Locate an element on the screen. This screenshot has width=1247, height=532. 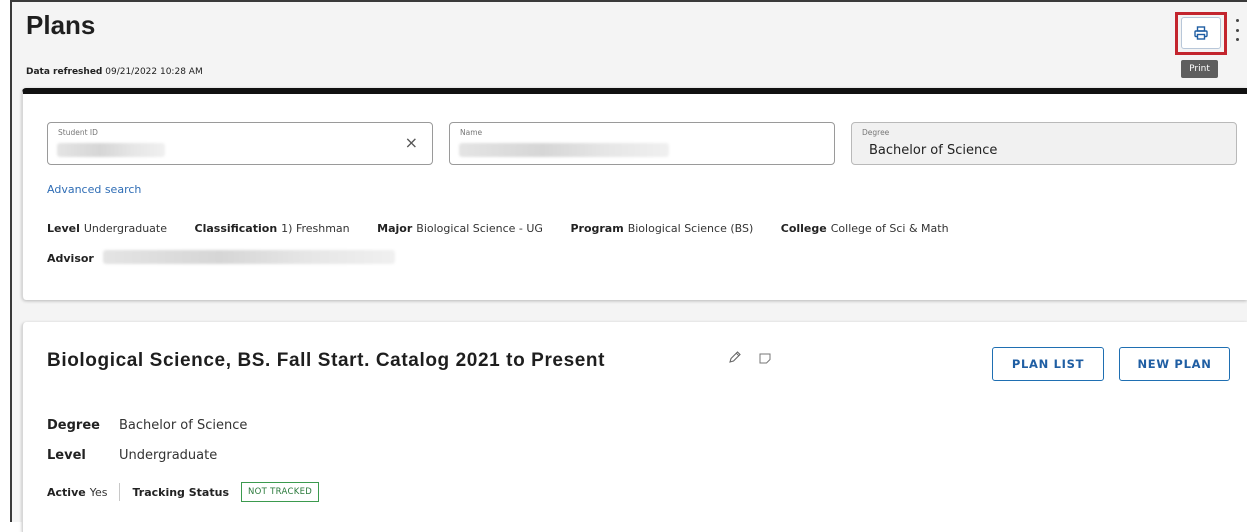
degree-field: Degree Bachelor of Science is located at coordinates (1044, 143).